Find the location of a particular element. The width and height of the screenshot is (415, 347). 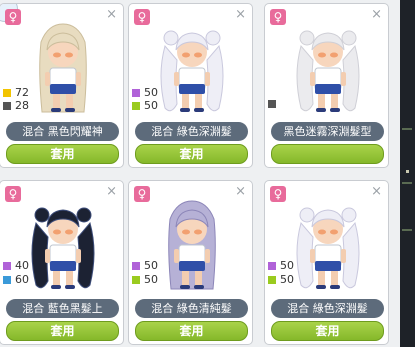

dye-ratio-stat: 72 is located at coordinates (16, 93).